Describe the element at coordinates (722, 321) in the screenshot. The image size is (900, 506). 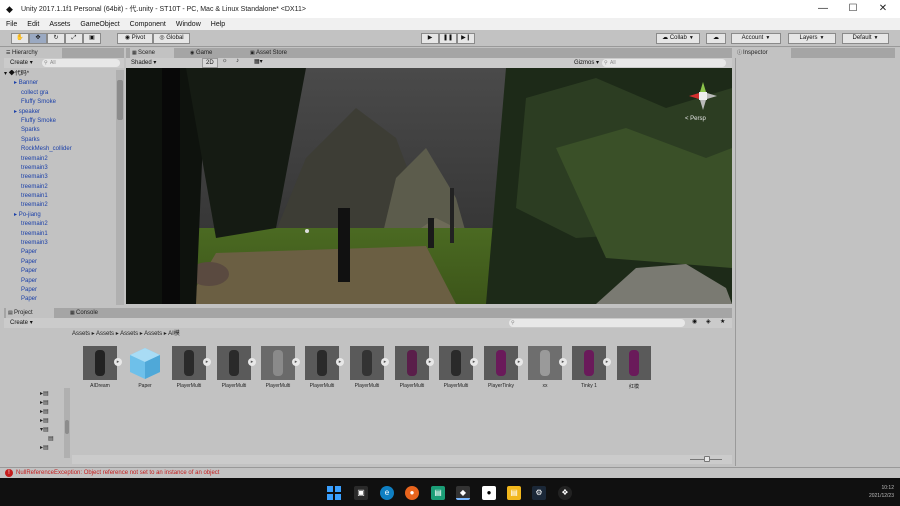
I see `star-button: ★` at that location.